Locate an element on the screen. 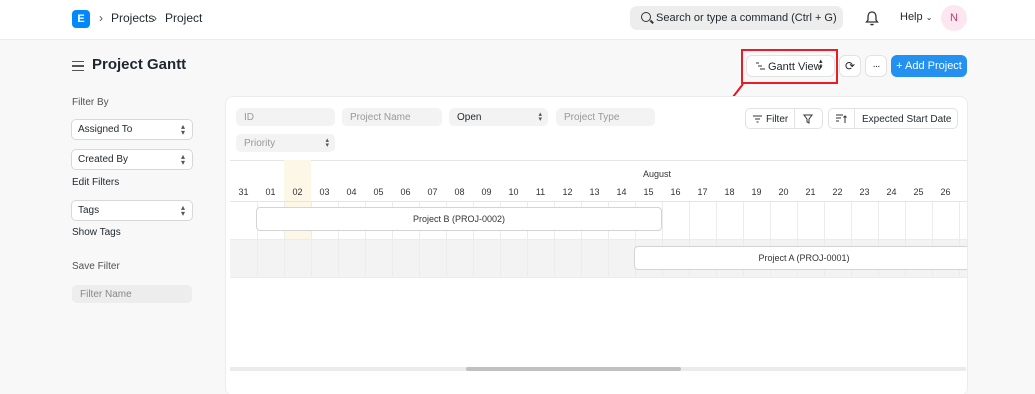  filter-button: Filter is located at coordinates (784, 118).